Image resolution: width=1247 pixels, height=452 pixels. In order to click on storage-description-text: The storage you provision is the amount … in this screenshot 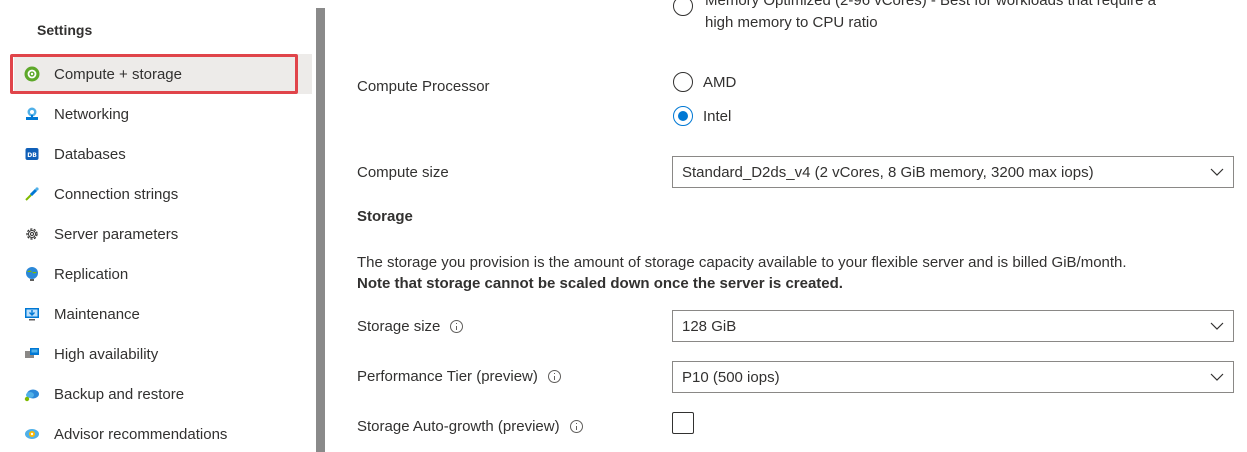, I will do `click(742, 262)`.